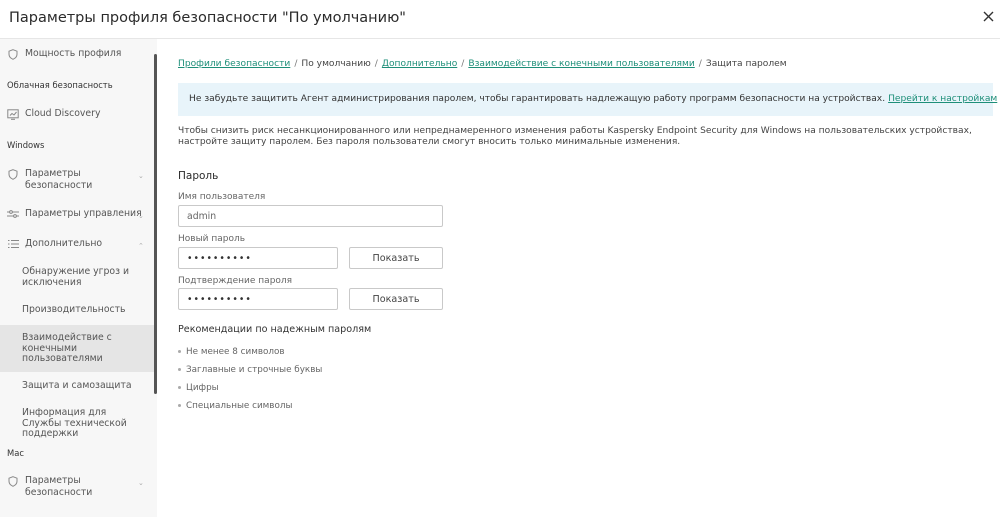 This screenshot has width=1000, height=517. What do you see at coordinates (13, 244) in the screenshot?
I see `list-icon` at bounding box center [13, 244].